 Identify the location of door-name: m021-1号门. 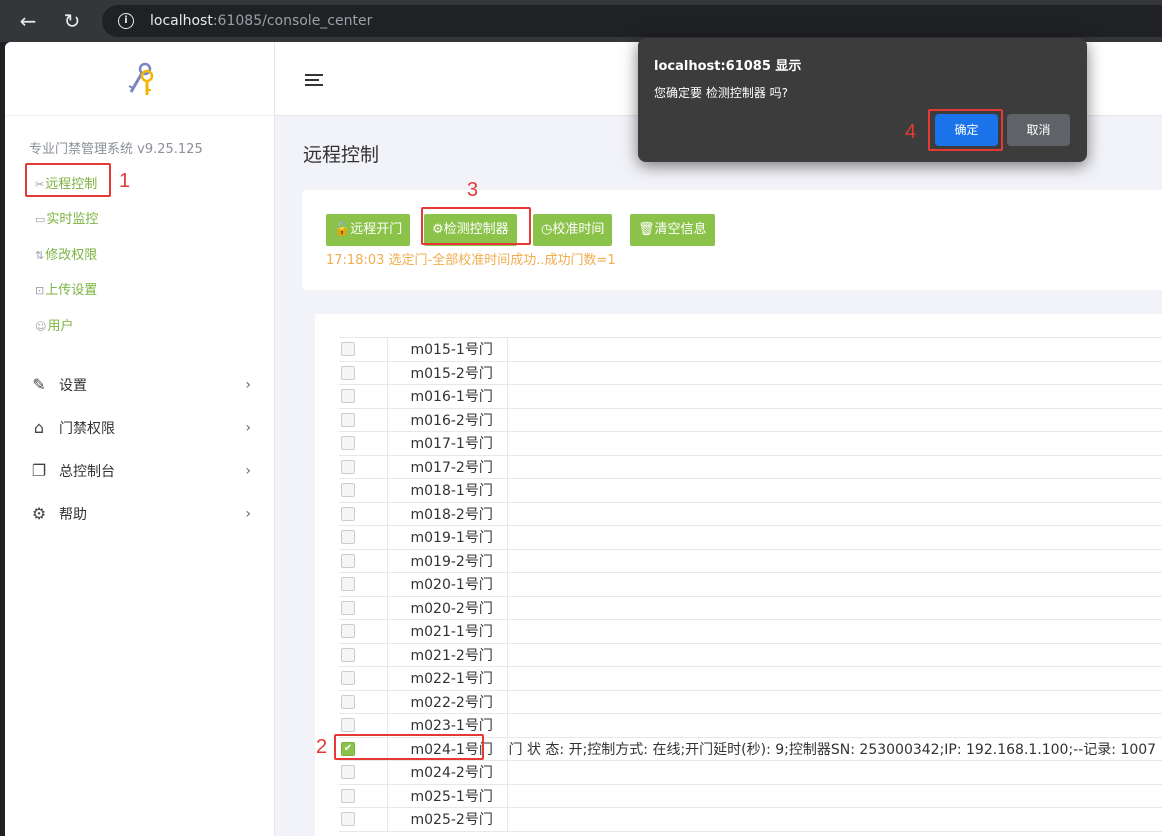
(447, 631).